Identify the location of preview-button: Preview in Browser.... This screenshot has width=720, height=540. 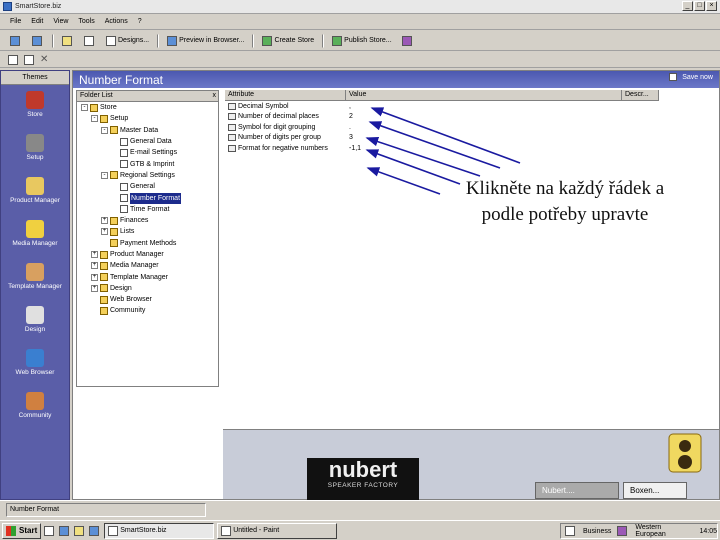
(205, 41).